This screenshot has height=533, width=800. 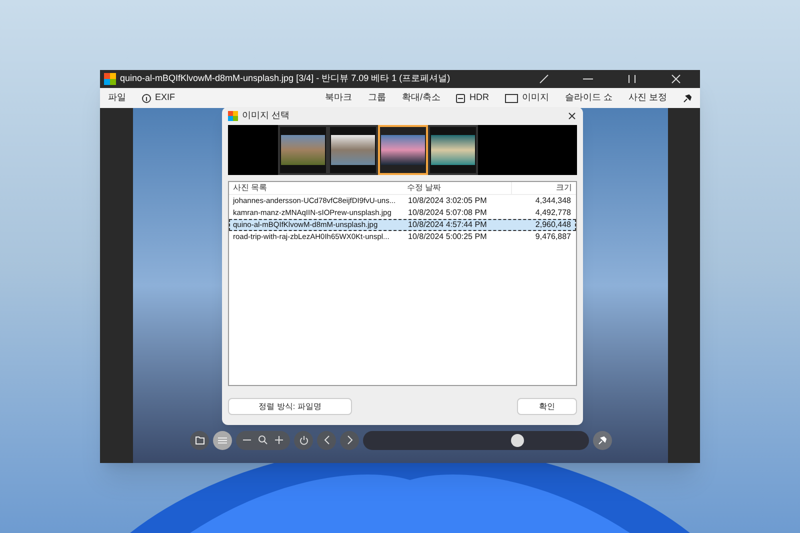 What do you see at coordinates (377, 98) in the screenshot?
I see `menu-item: 그룹` at bounding box center [377, 98].